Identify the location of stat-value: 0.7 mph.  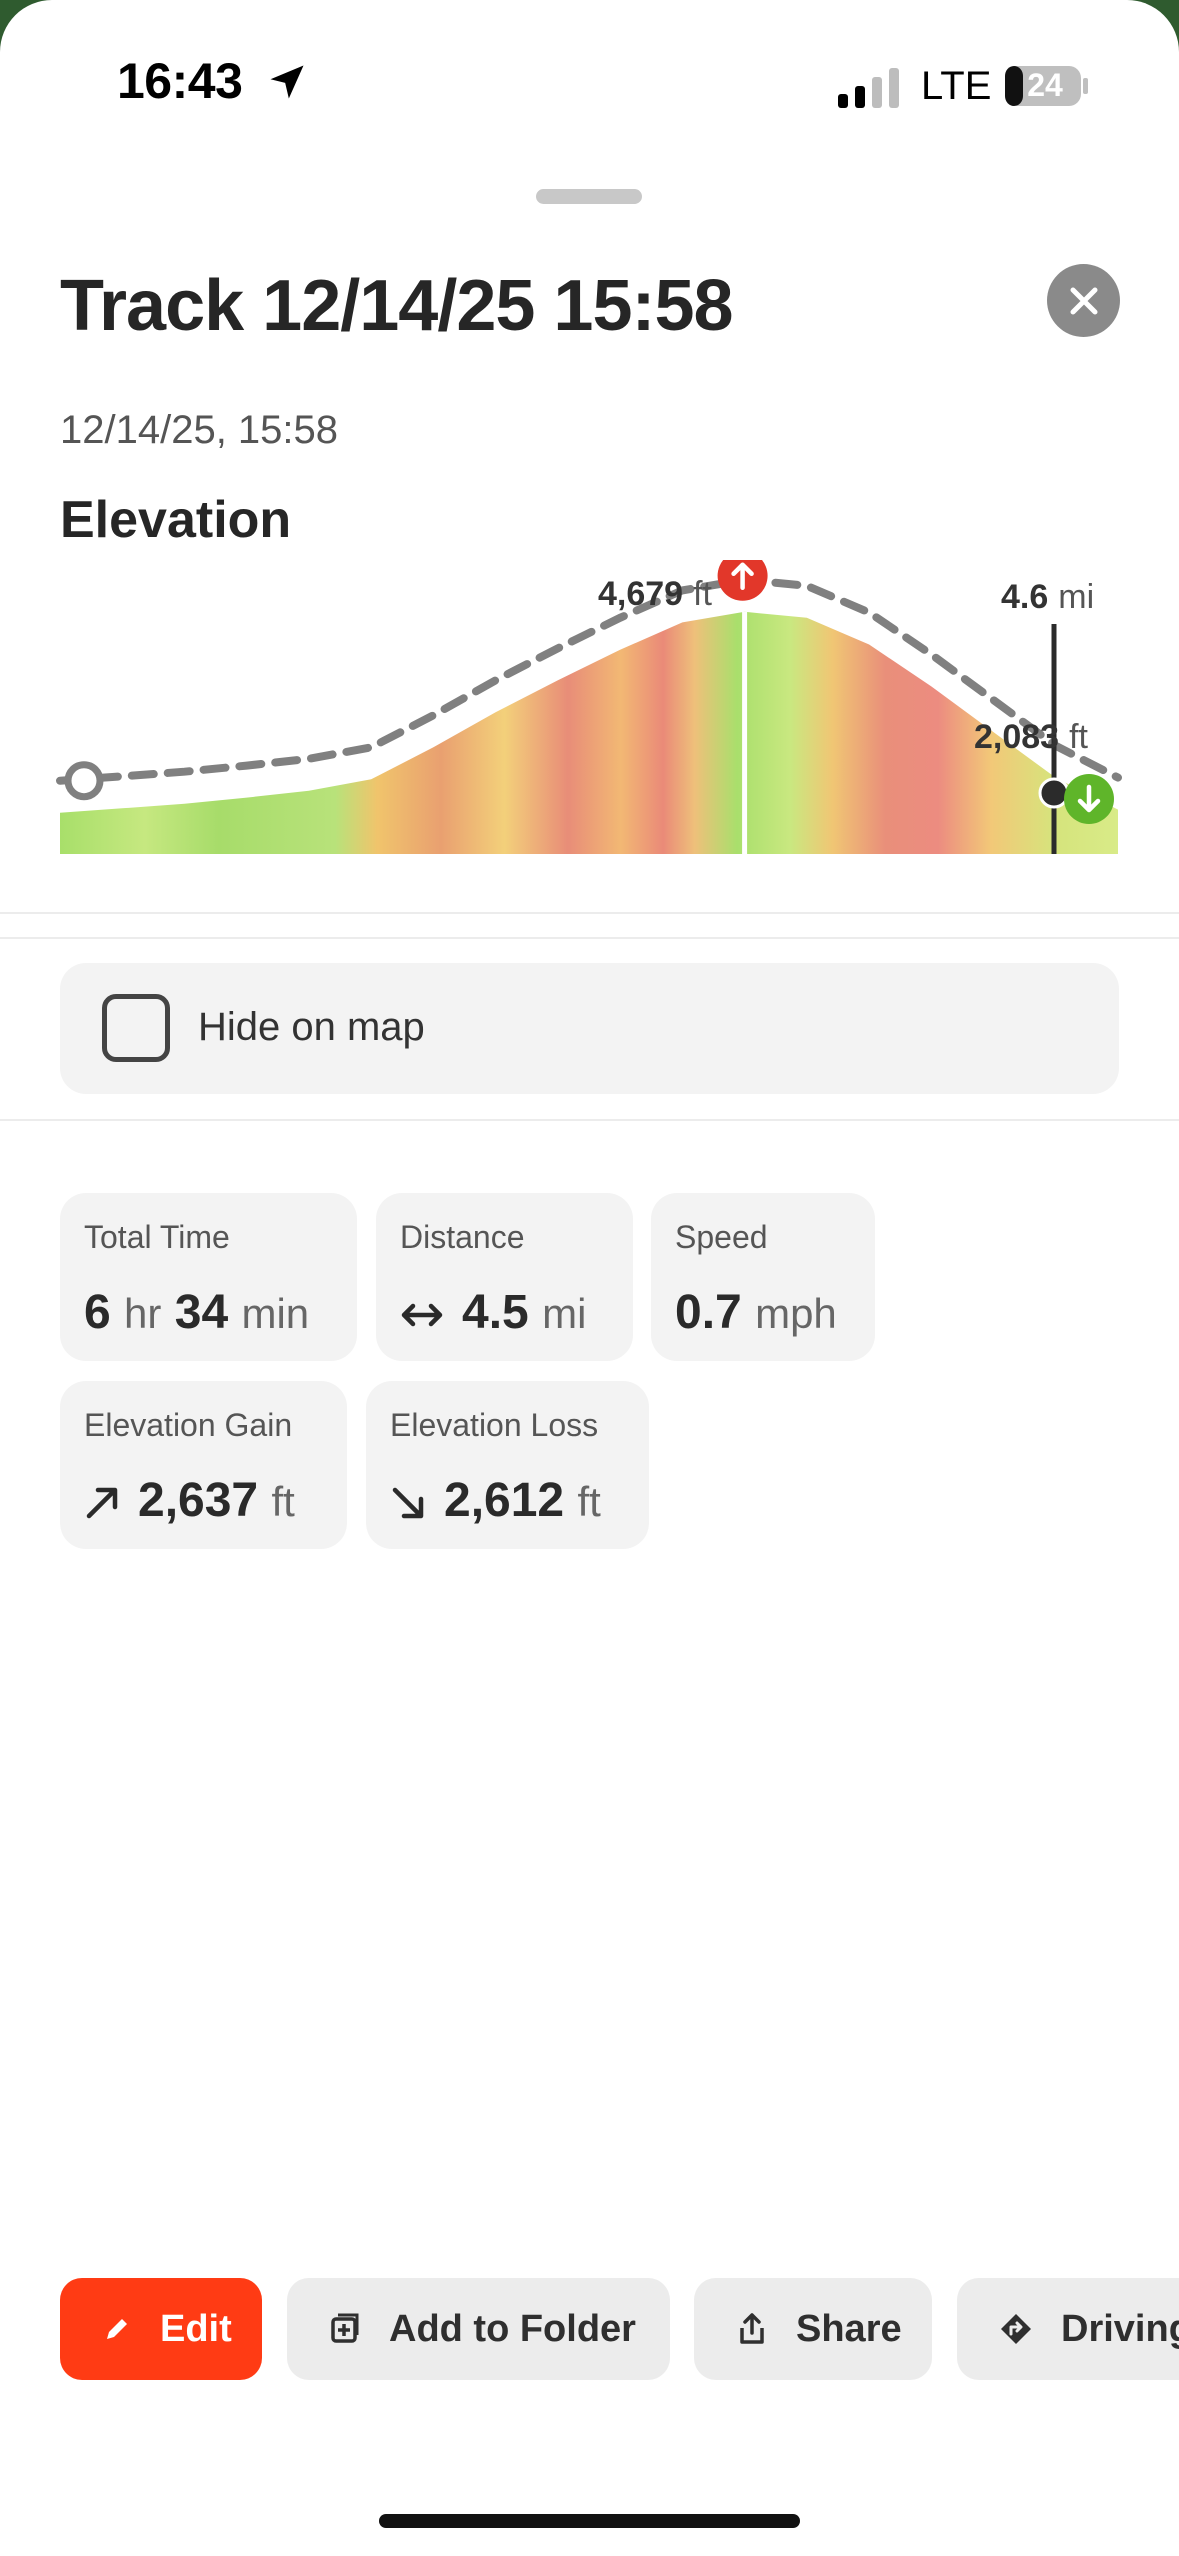
(756, 1312).